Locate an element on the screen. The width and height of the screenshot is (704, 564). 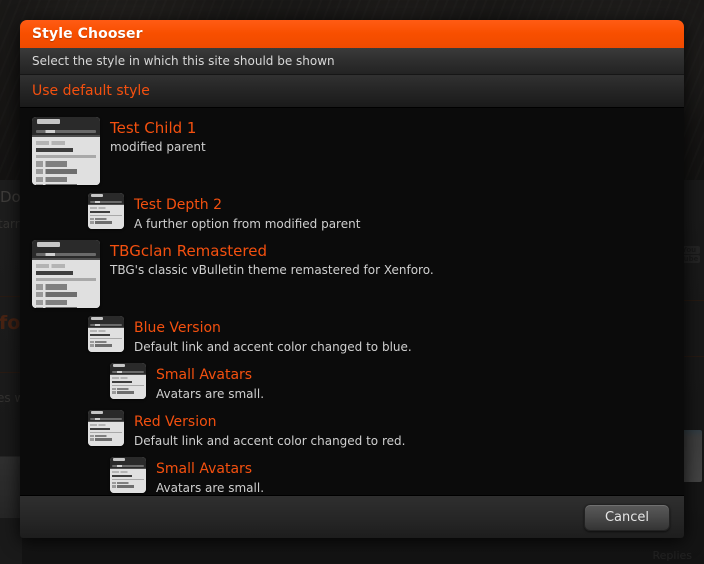
style-name-link: Test Depth 2 is located at coordinates (178, 205).